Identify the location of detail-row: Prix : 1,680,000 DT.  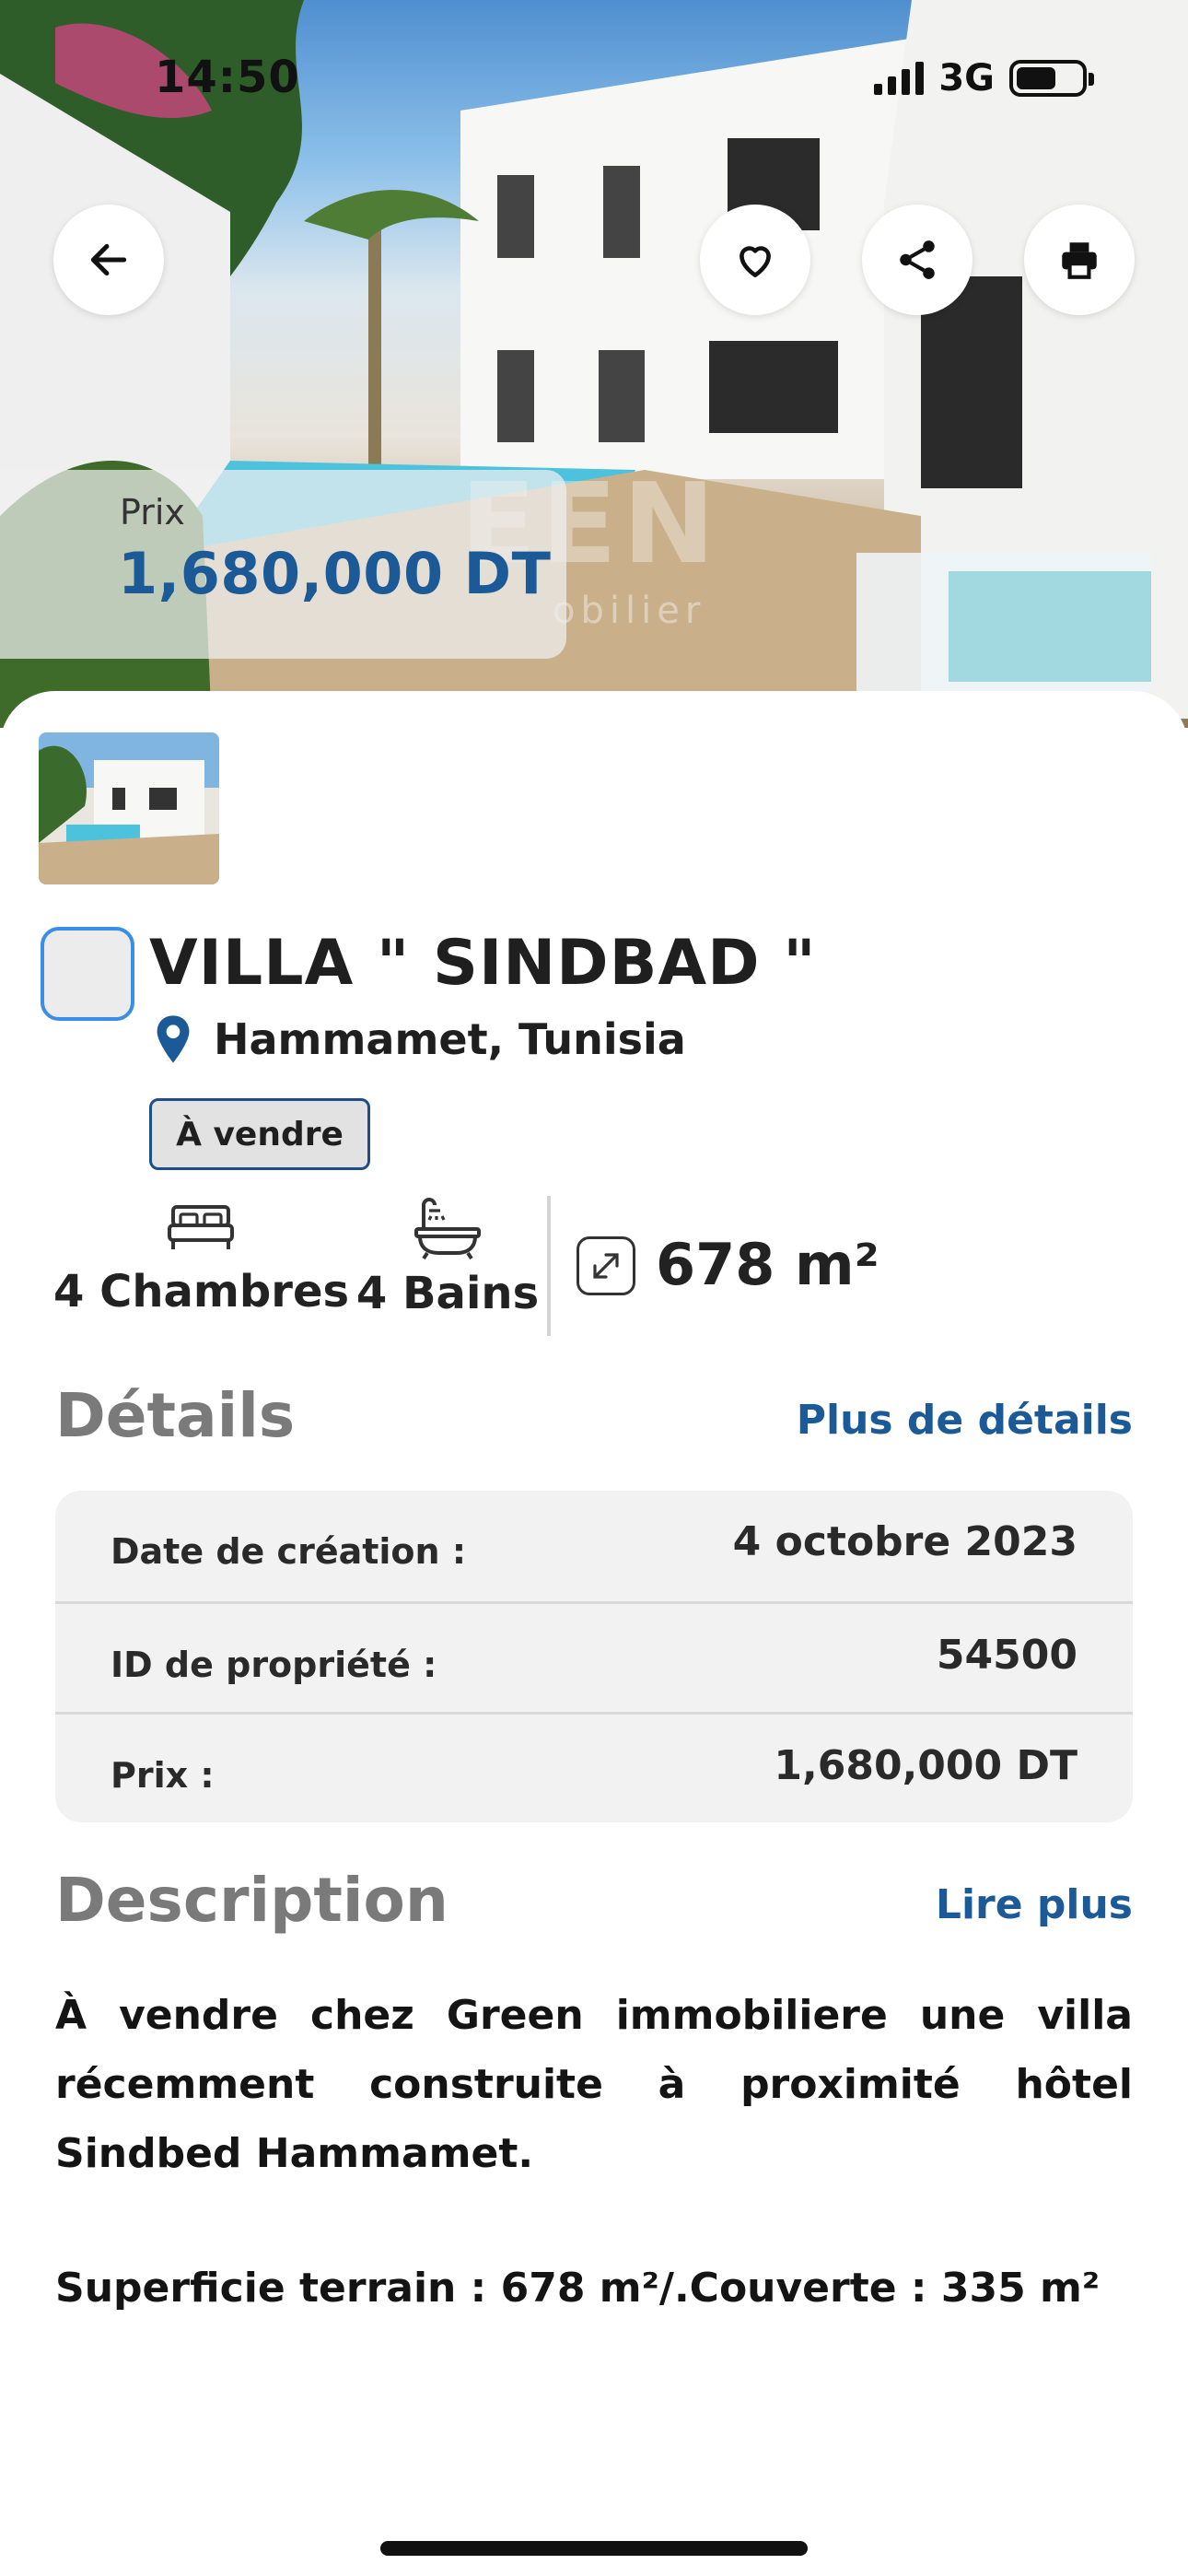
(594, 1767).